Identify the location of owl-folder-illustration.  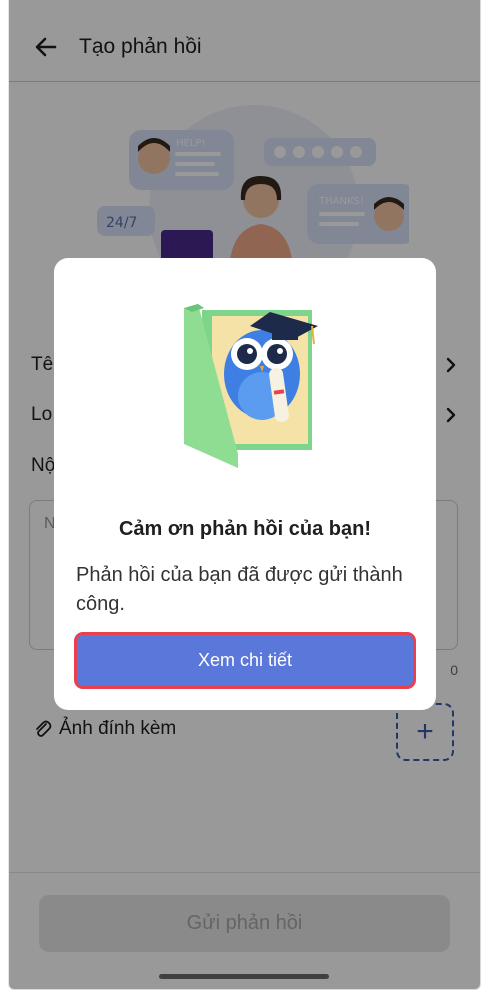
(255, 389).